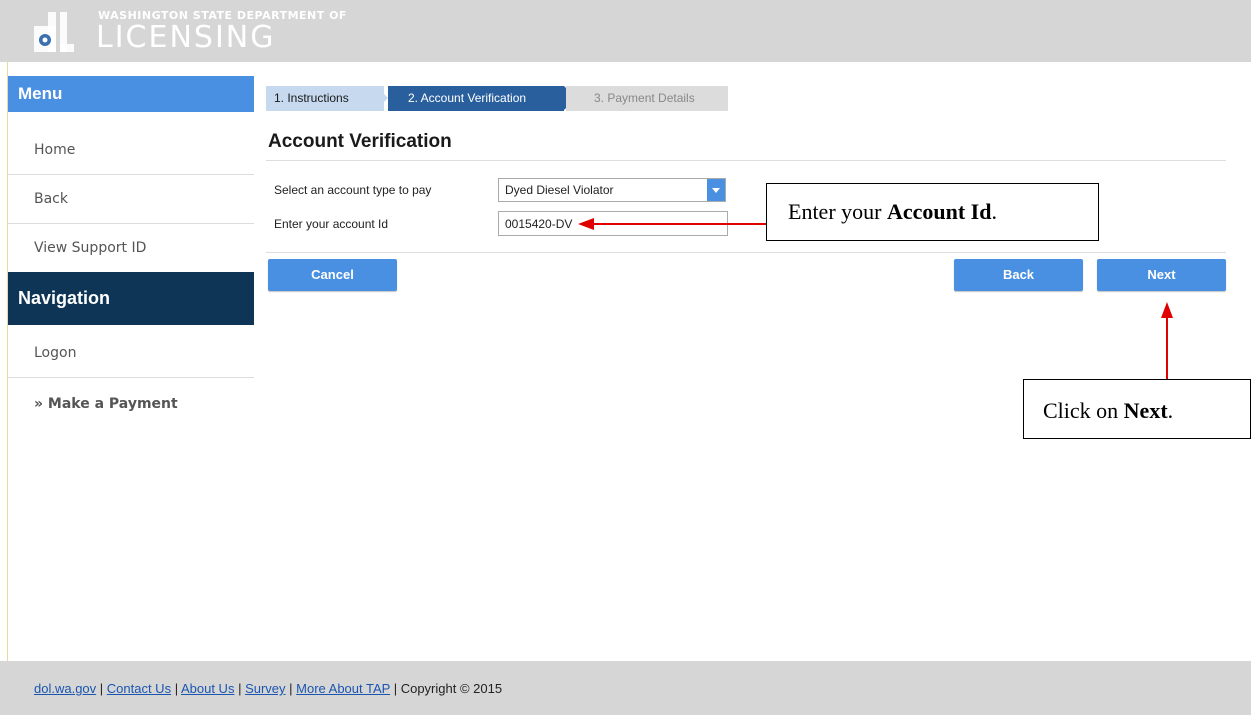 The image size is (1251, 717). What do you see at coordinates (131, 150) in the screenshot?
I see `sidebar-item-home: Home` at bounding box center [131, 150].